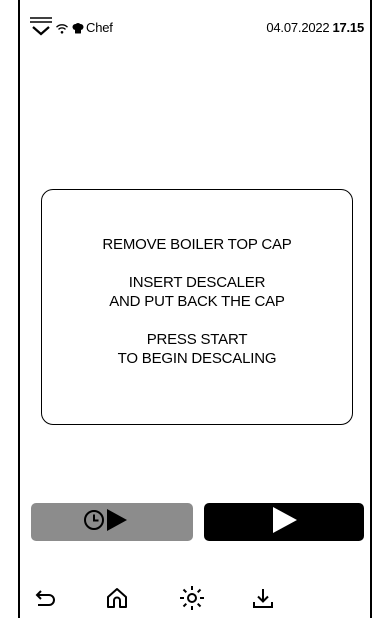  I want to click on chef-hat-icon, so click(78, 27).